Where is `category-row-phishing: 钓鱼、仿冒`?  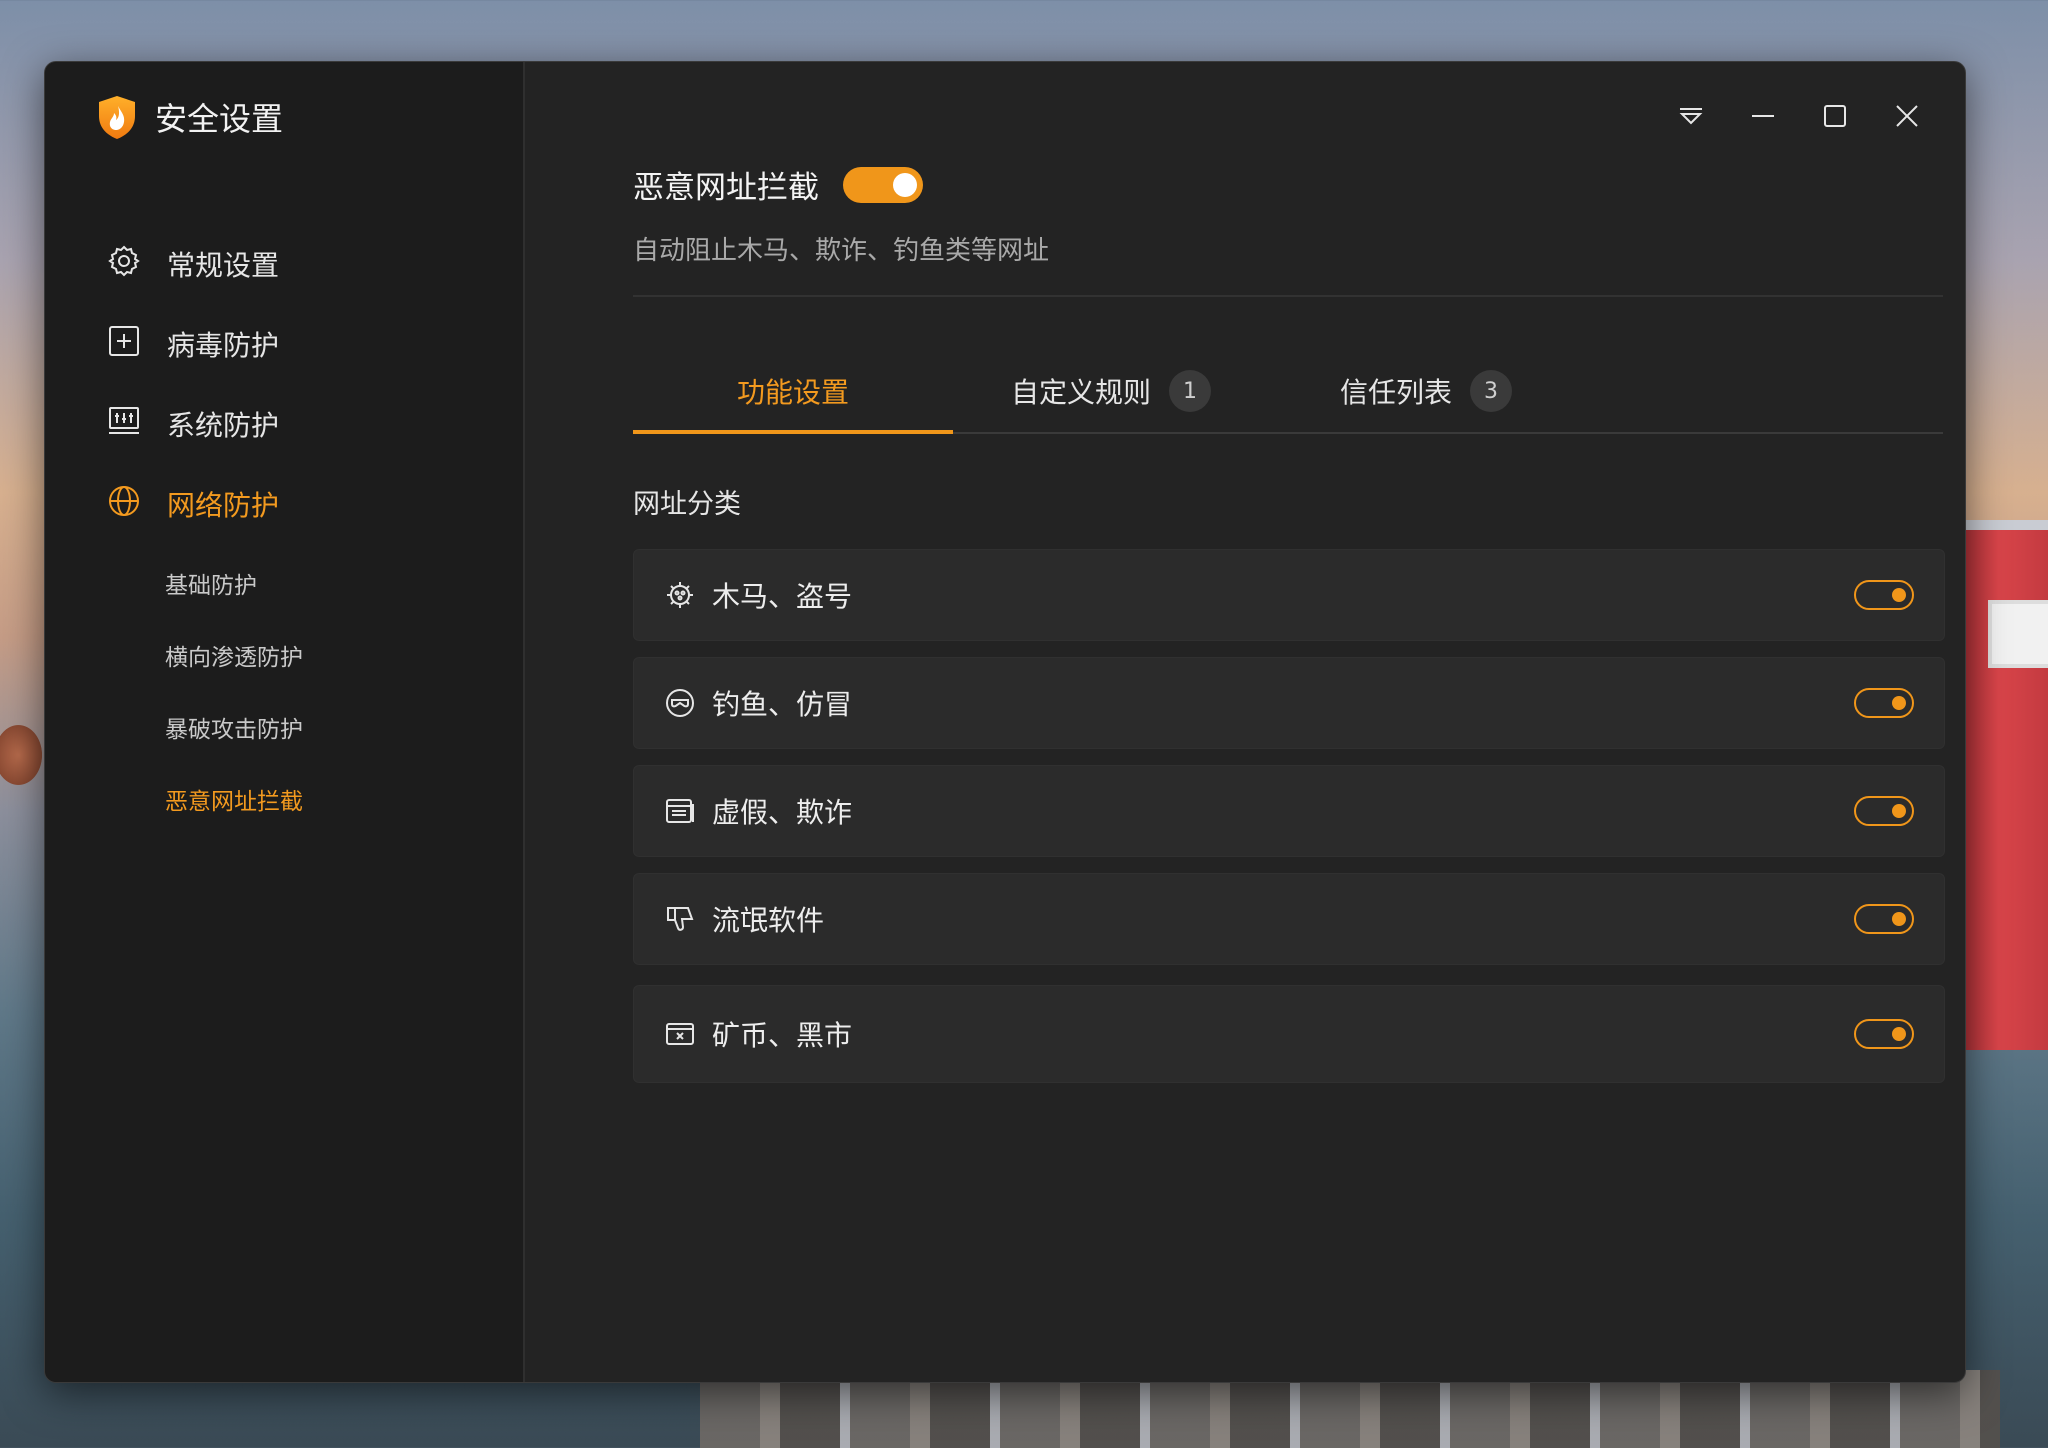 category-row-phishing: 钓鱼、仿冒 is located at coordinates (1289, 703).